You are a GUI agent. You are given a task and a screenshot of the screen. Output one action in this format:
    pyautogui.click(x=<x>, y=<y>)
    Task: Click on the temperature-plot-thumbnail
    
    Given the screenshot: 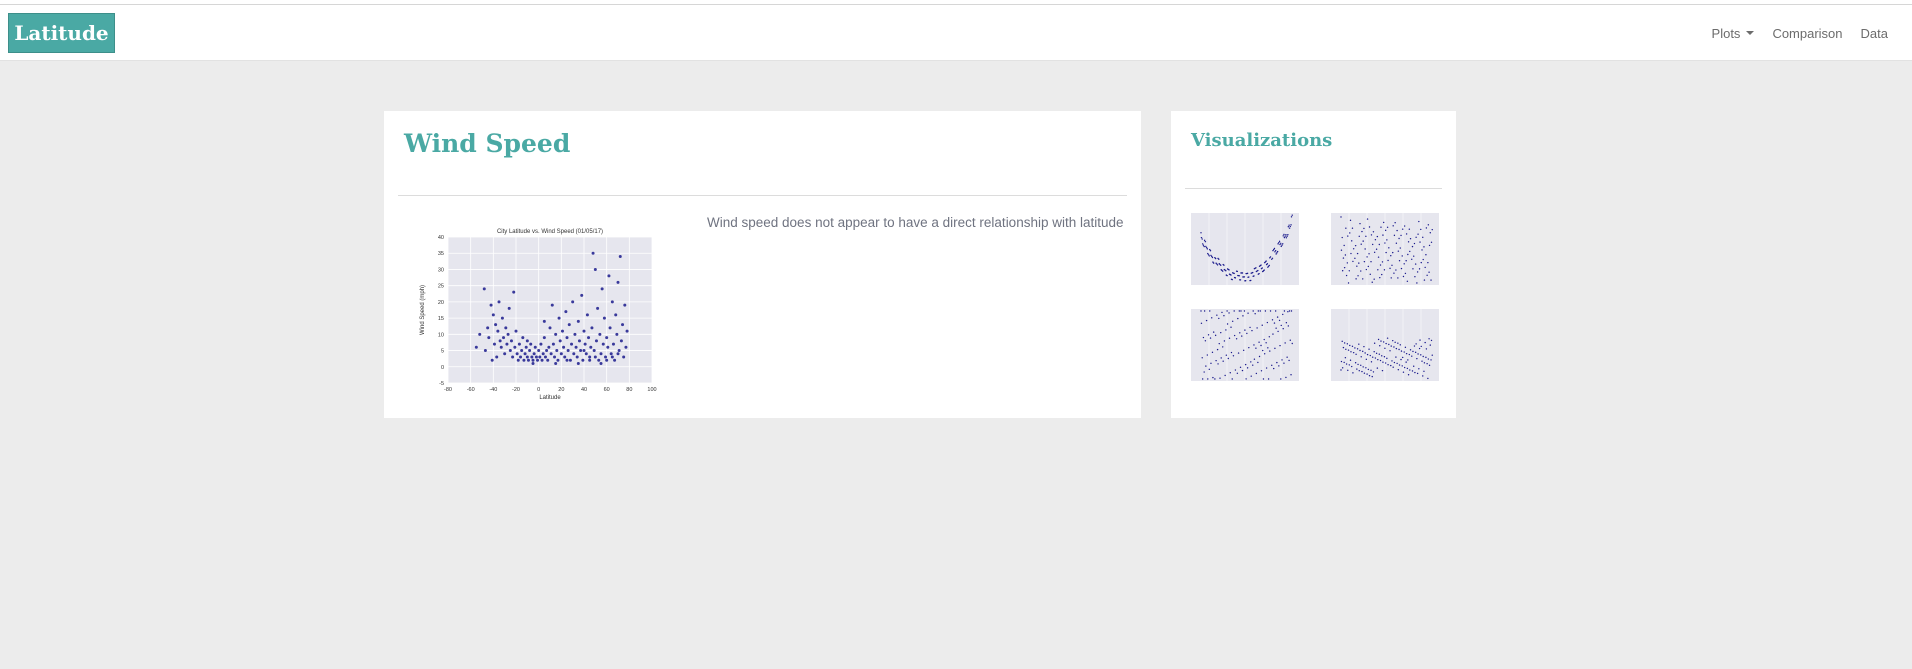 What is the action you would take?
    pyautogui.click(x=1242, y=249)
    